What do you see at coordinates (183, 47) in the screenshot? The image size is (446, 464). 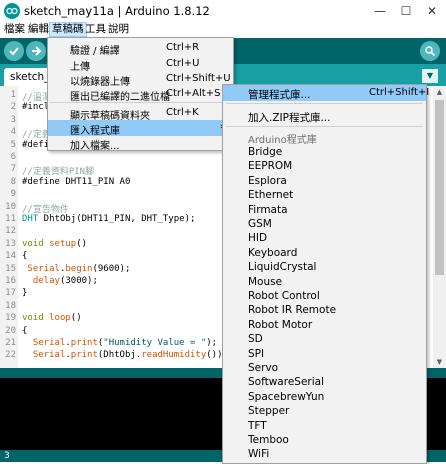 I see `menu-item-shortcut: Ctrl+R` at bounding box center [183, 47].